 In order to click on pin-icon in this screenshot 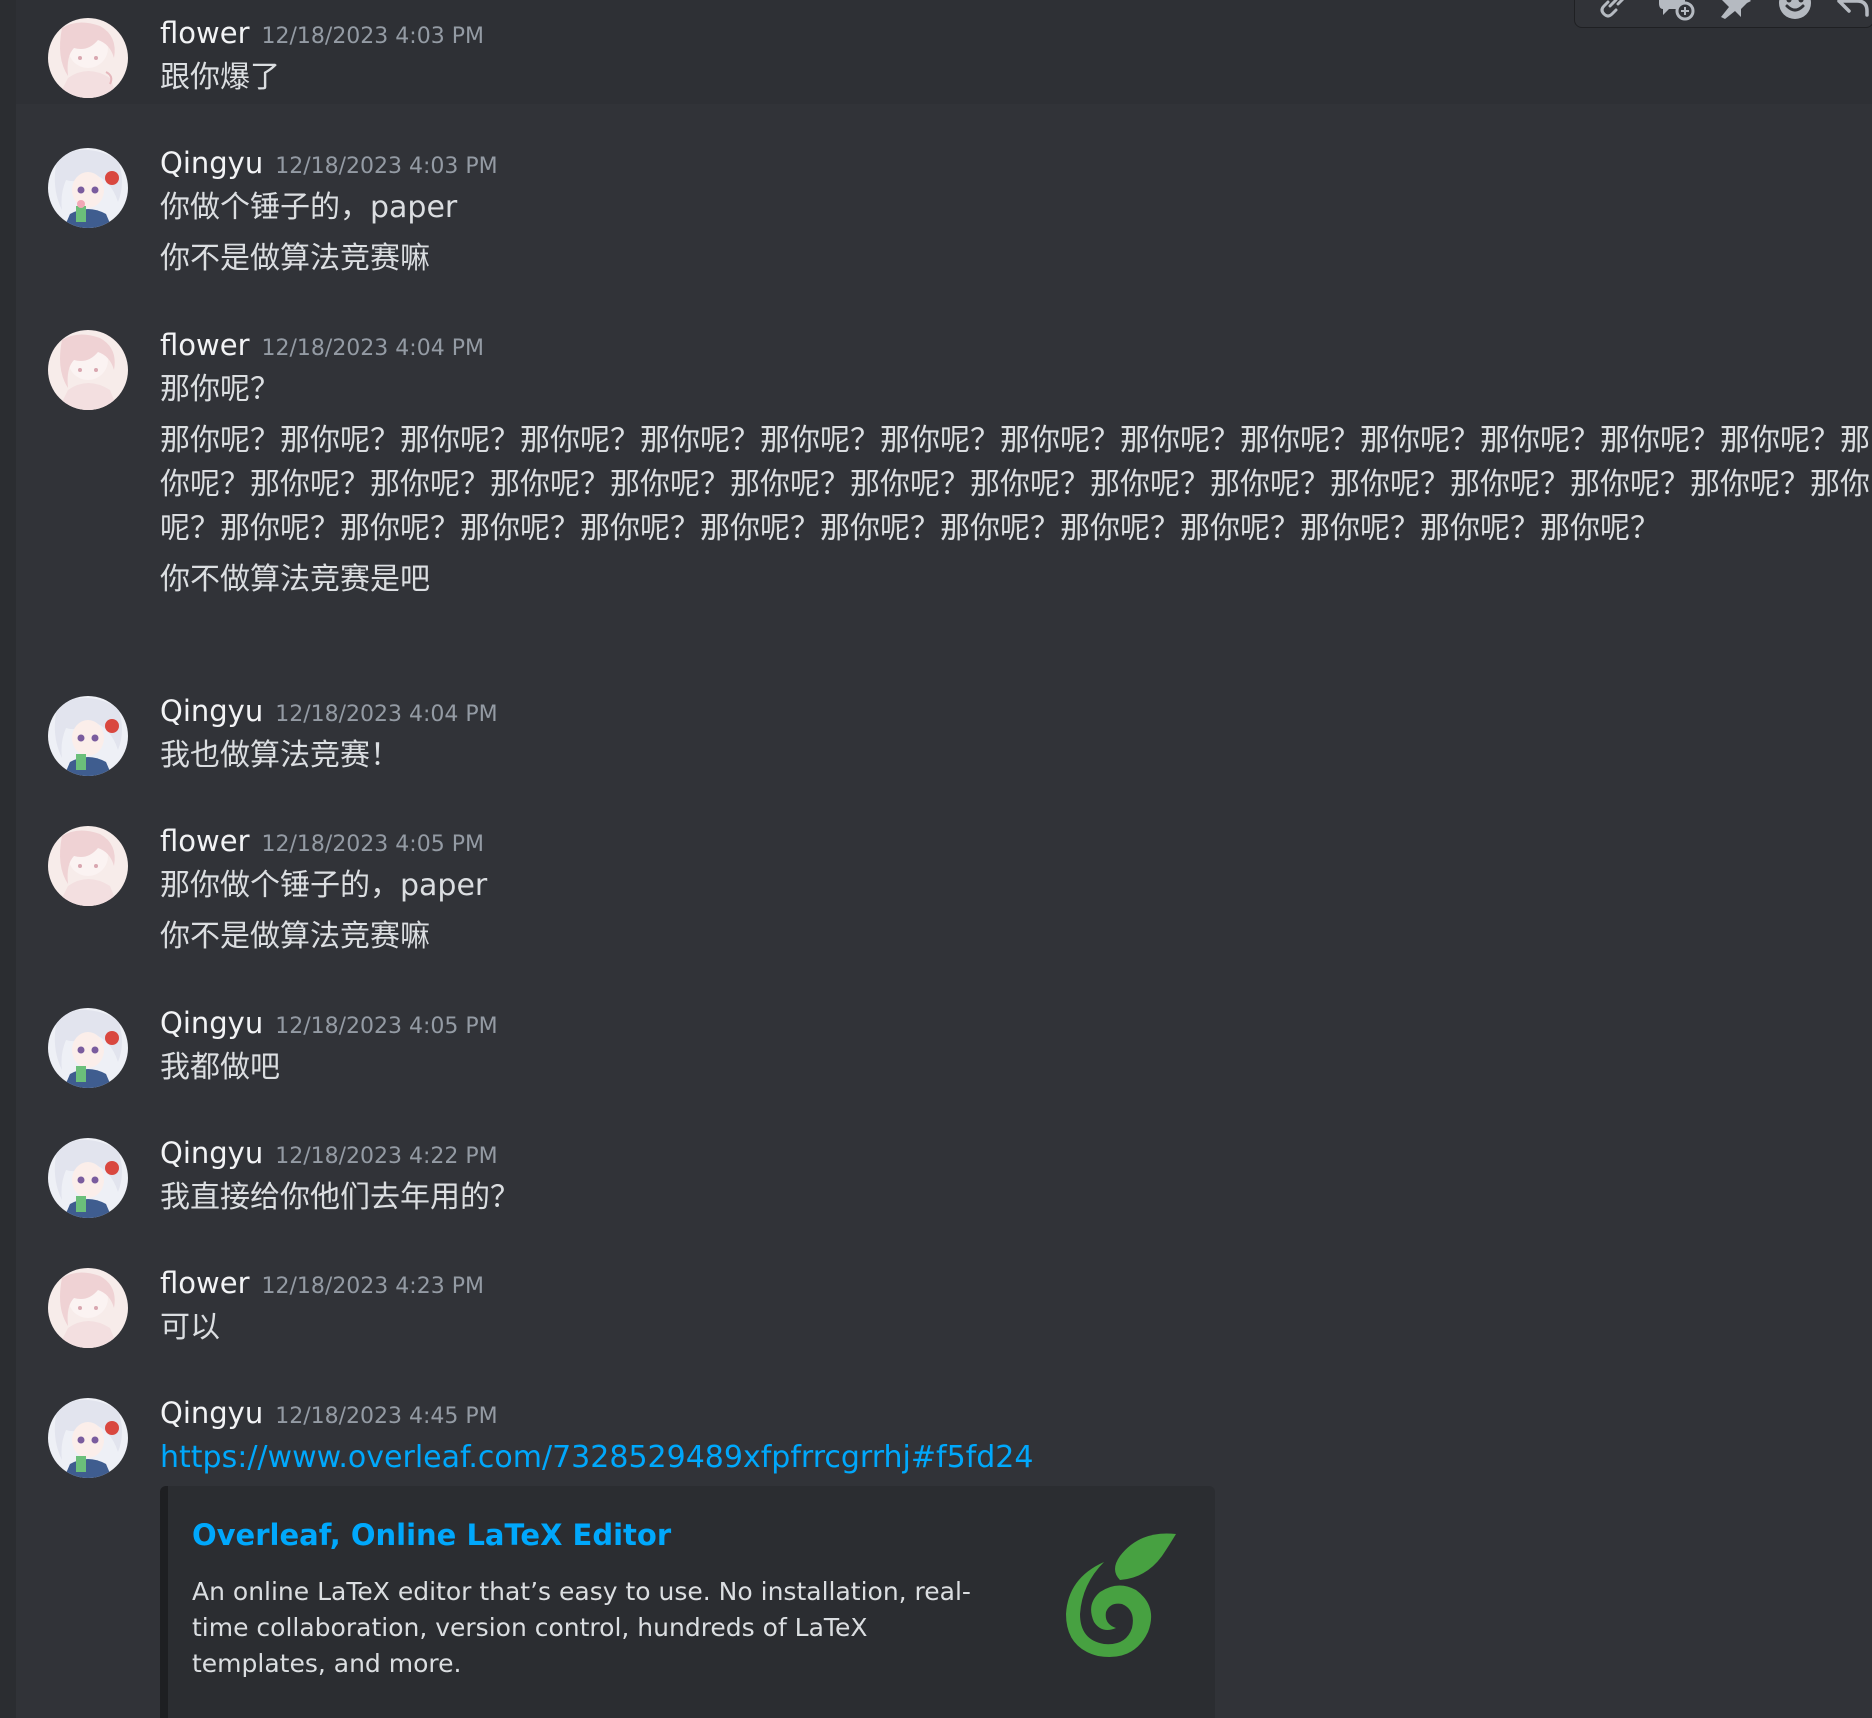, I will do `click(1735, 11)`.